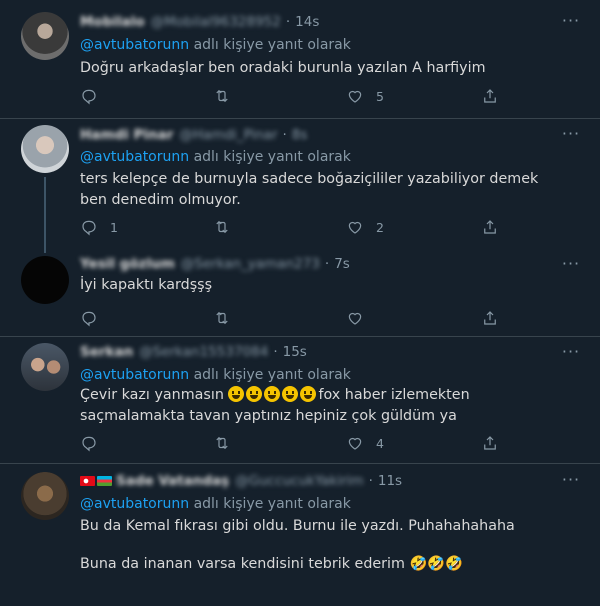 The height and width of the screenshot is (606, 600). Describe the element at coordinates (295, 352) in the screenshot. I see `timestamp: 15s` at that location.